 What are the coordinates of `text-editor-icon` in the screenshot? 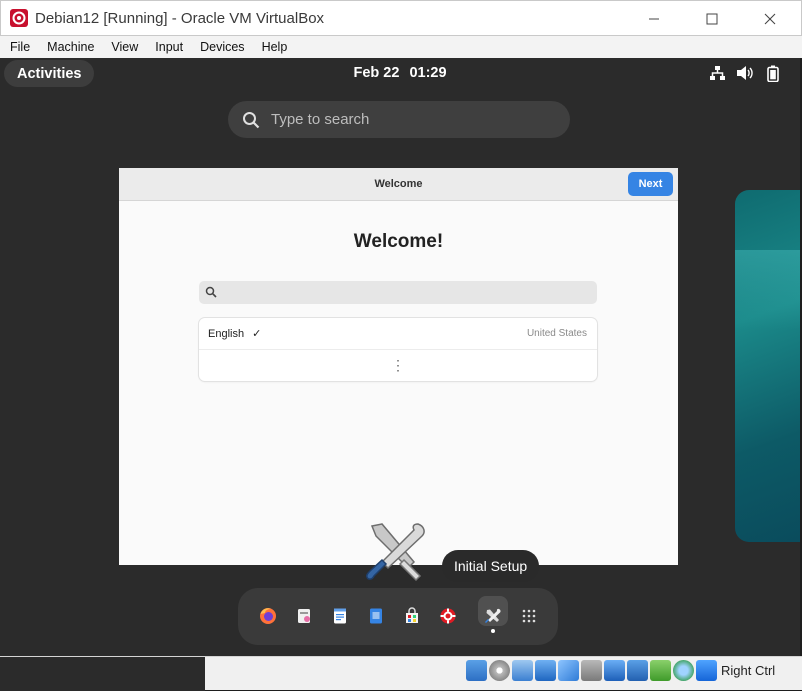 It's located at (340, 616).